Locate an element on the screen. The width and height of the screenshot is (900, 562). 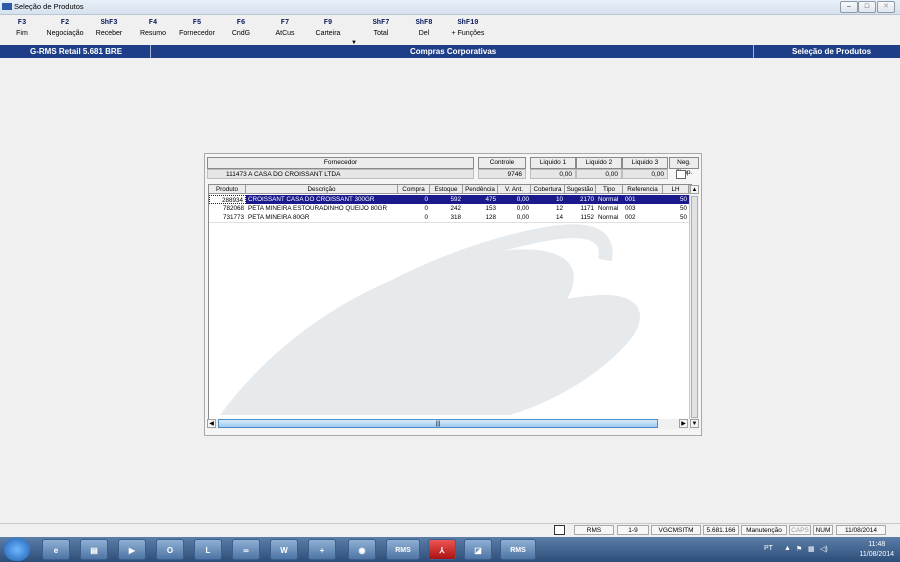
status-num: NUM is located at coordinates (823, 530).